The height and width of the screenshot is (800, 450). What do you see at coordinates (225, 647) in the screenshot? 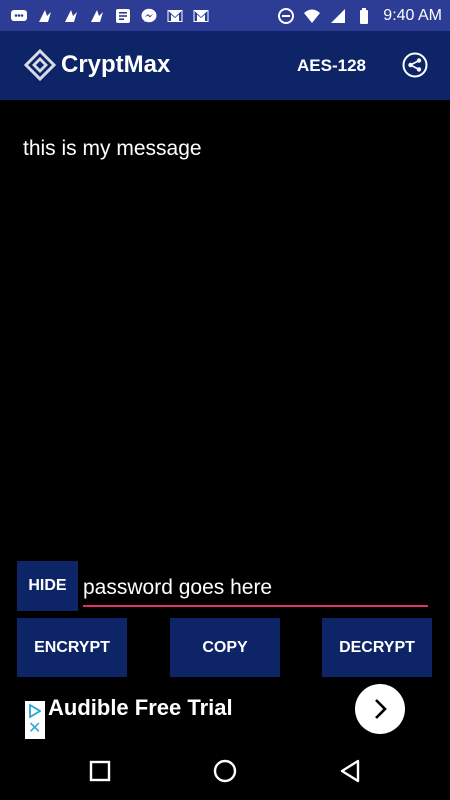
I see `copy-button: COPY` at bounding box center [225, 647].